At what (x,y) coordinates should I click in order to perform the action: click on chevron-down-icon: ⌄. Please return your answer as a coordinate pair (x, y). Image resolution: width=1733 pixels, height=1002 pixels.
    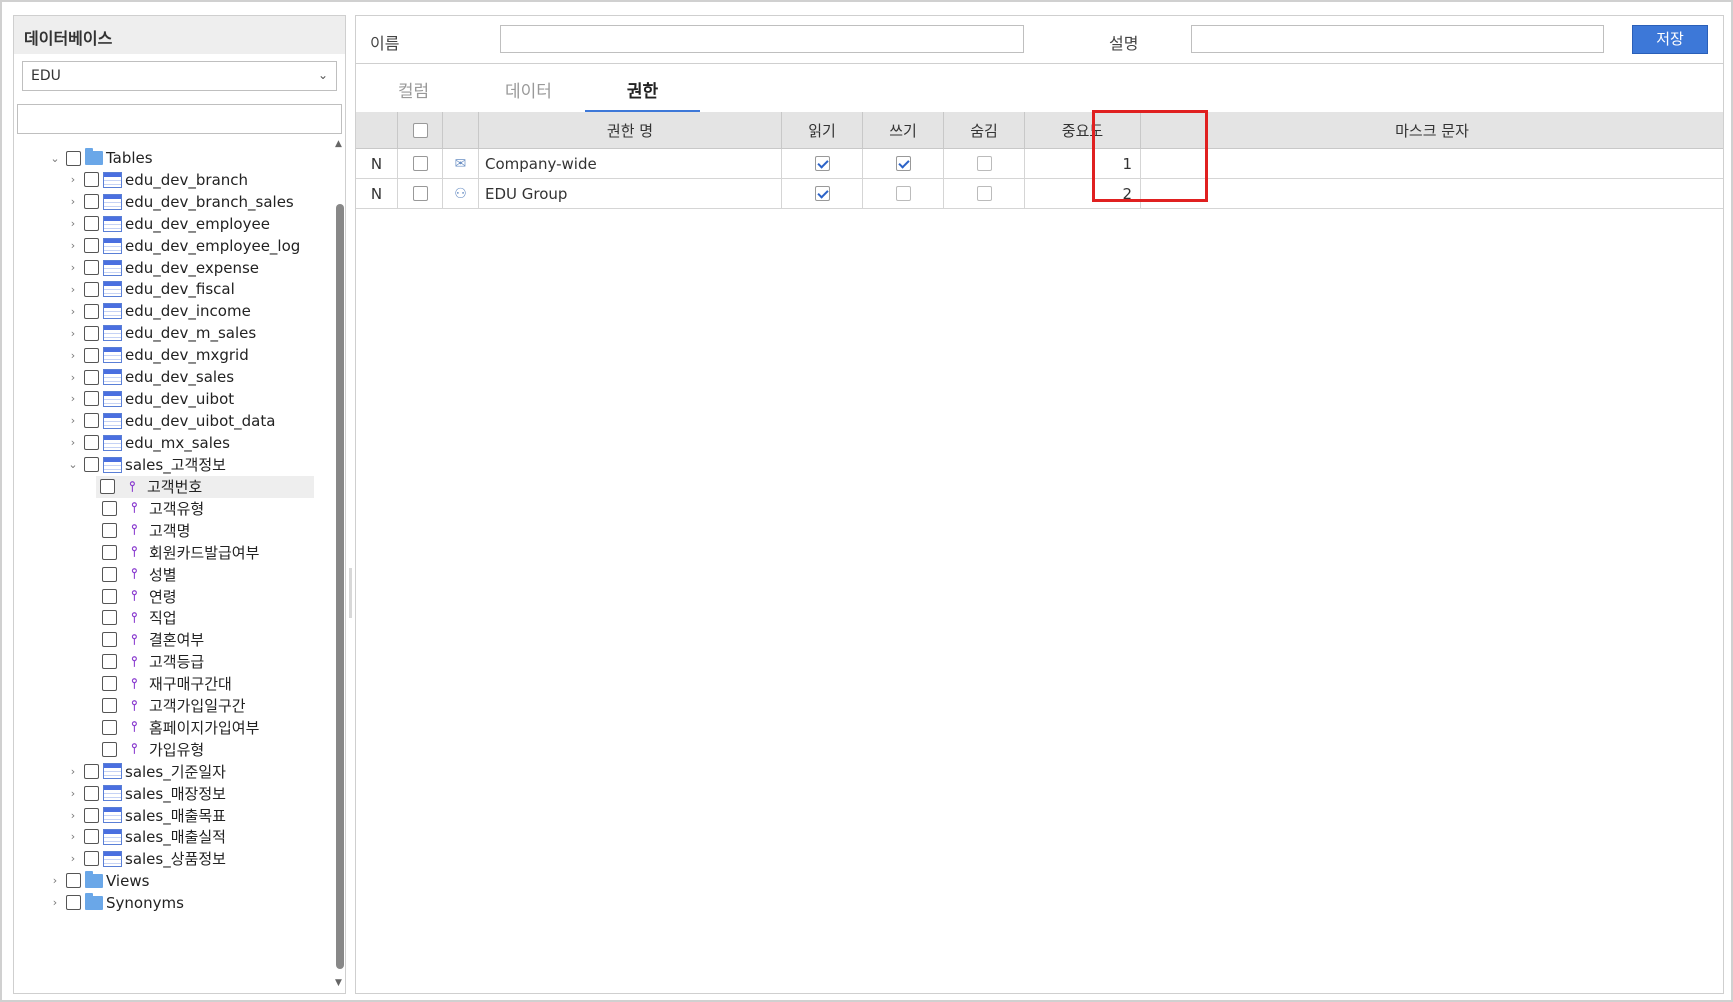
    Looking at the image, I should click on (73, 464).